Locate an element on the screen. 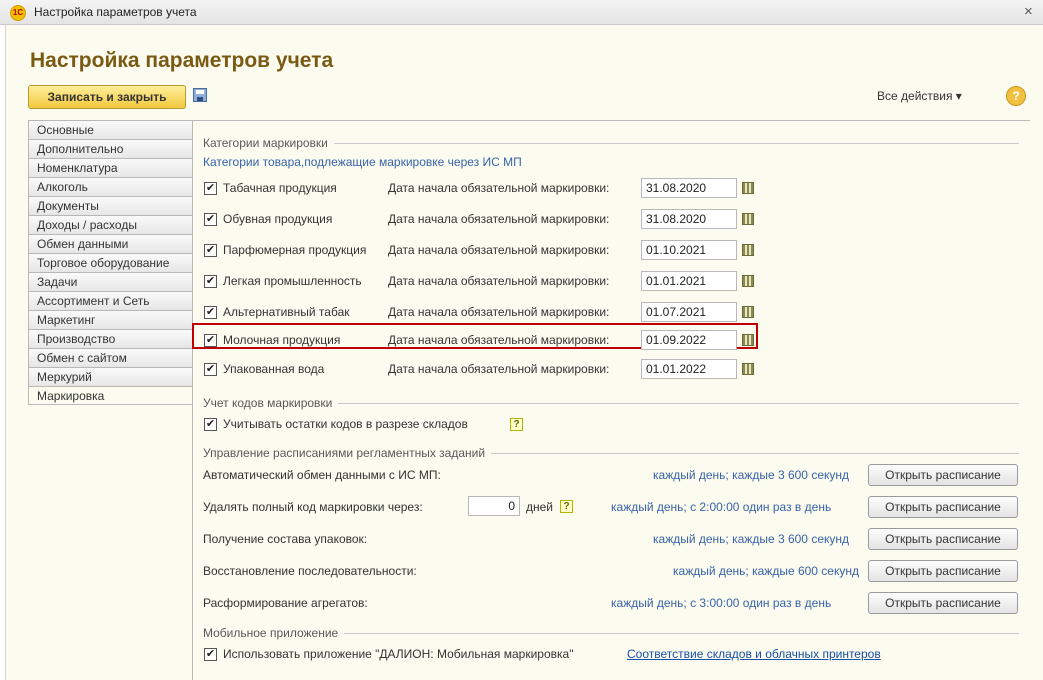  tab-torgovoe-oborudovanie: Торговое оборудование is located at coordinates (110, 262).